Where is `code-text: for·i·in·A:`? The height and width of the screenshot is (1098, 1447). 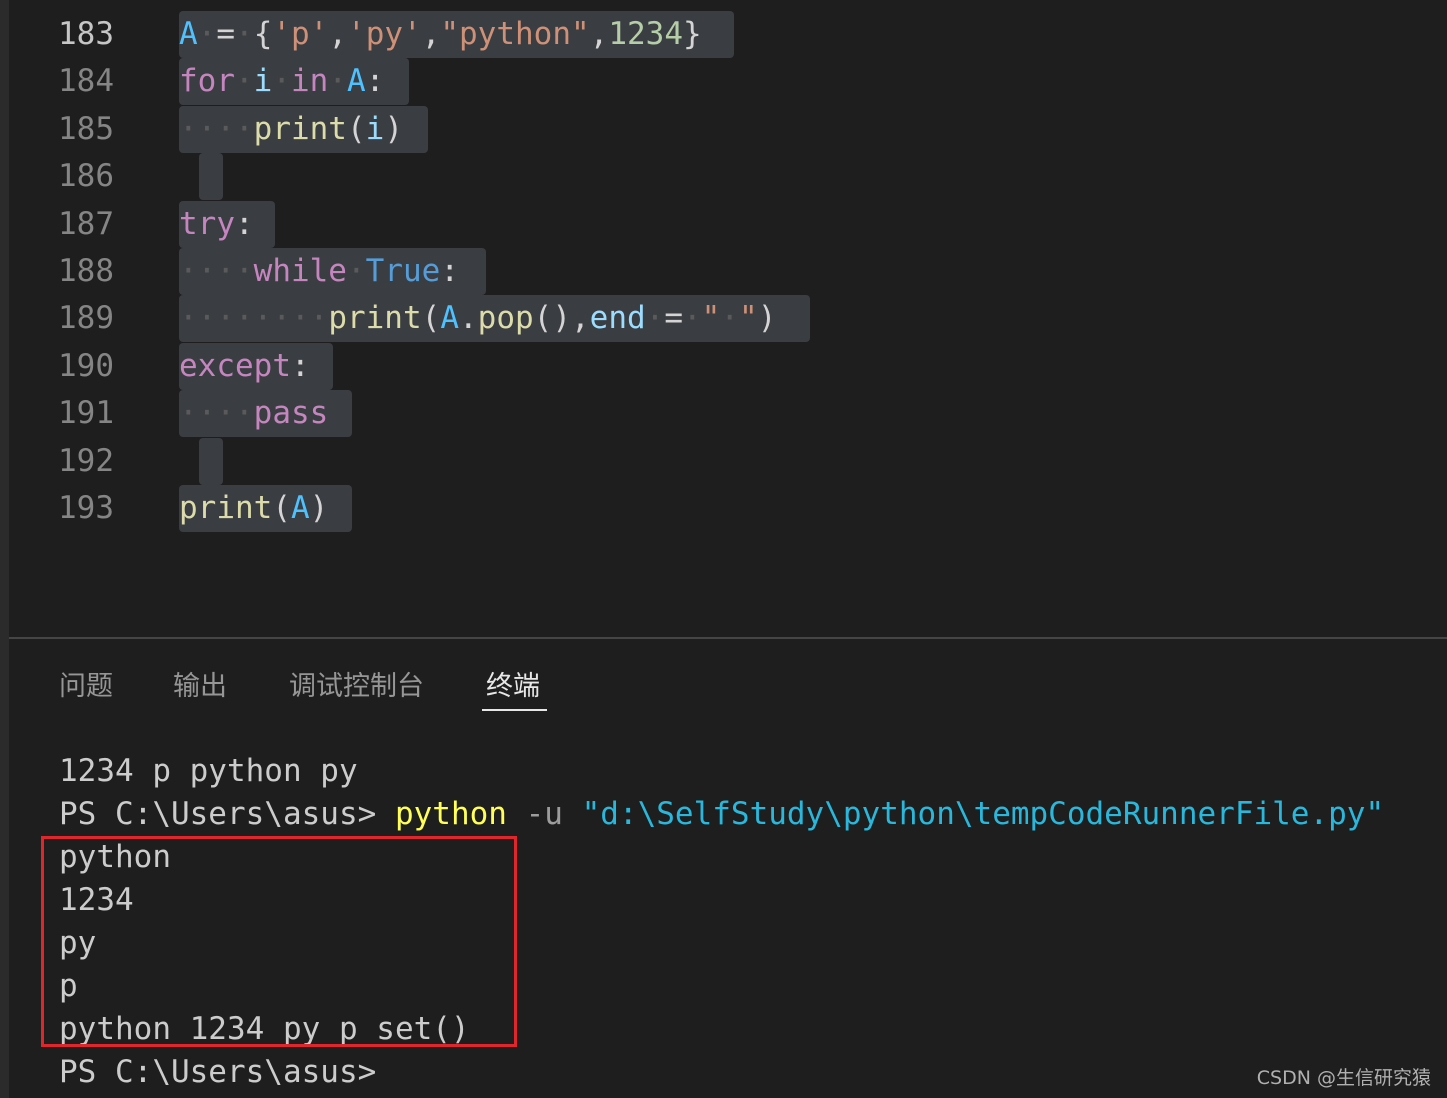
code-text: for·i·in·A: is located at coordinates (282, 81).